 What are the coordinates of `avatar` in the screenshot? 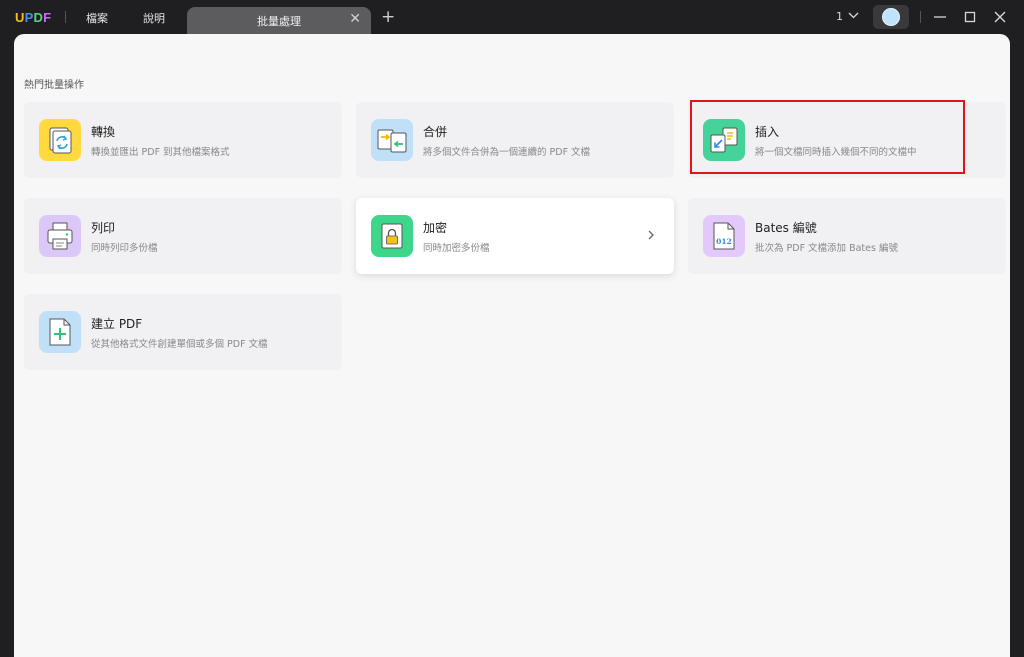 It's located at (891, 17).